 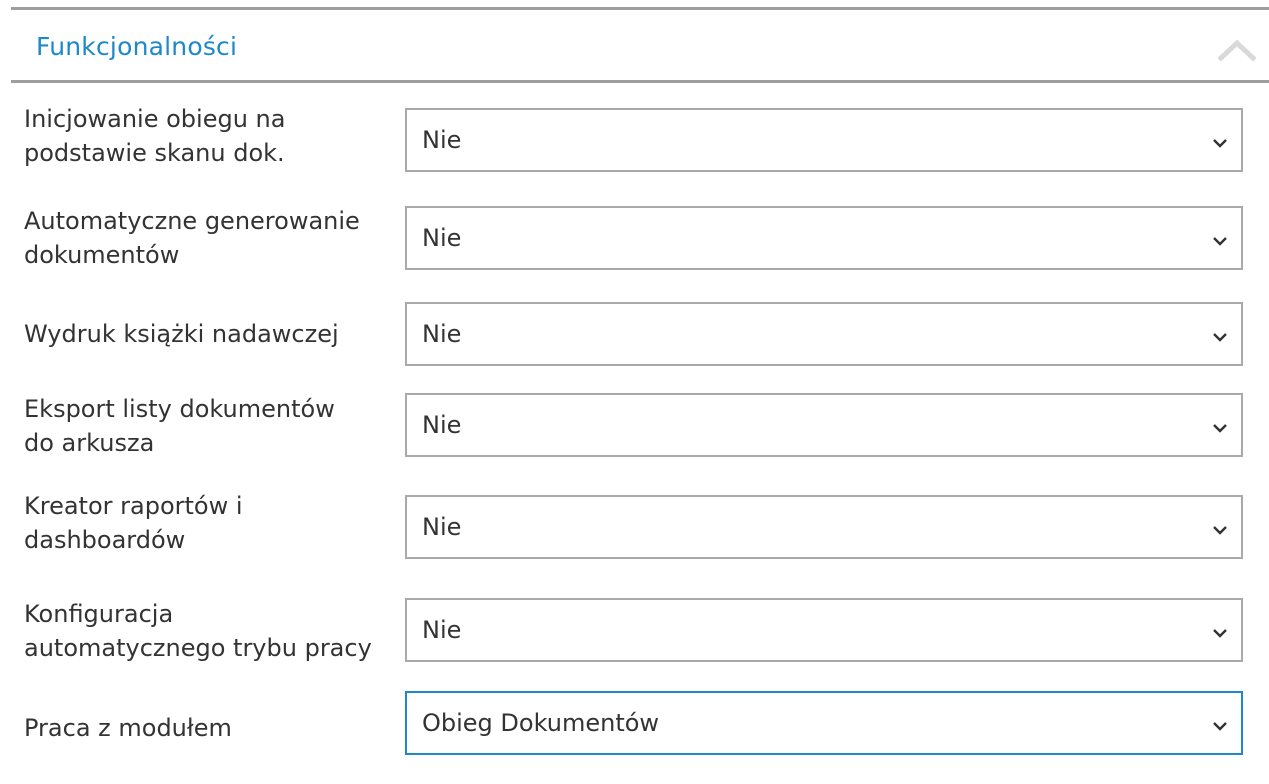 I want to click on field-row-eksport-listy: Eksport listy dokumentów do arkusza Nie, so click(x=634, y=427).